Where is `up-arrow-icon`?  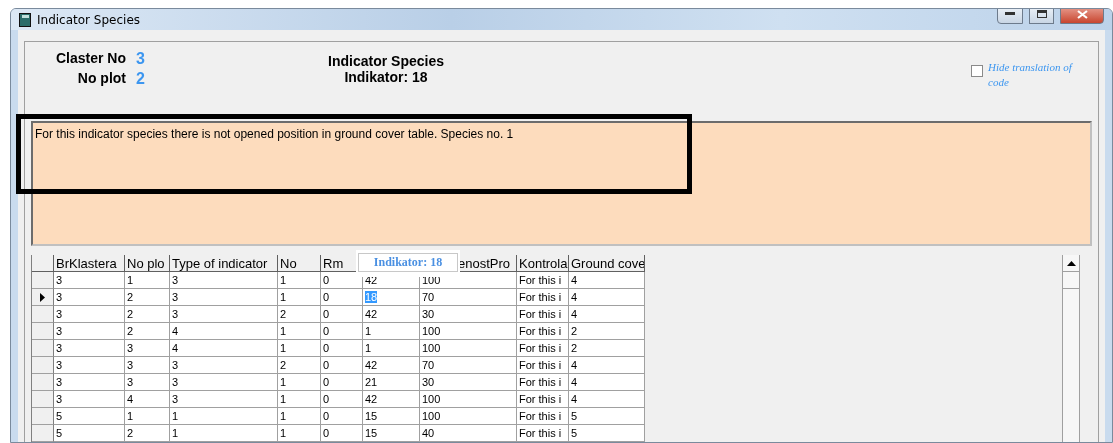
up-arrow-icon is located at coordinates (1071, 263).